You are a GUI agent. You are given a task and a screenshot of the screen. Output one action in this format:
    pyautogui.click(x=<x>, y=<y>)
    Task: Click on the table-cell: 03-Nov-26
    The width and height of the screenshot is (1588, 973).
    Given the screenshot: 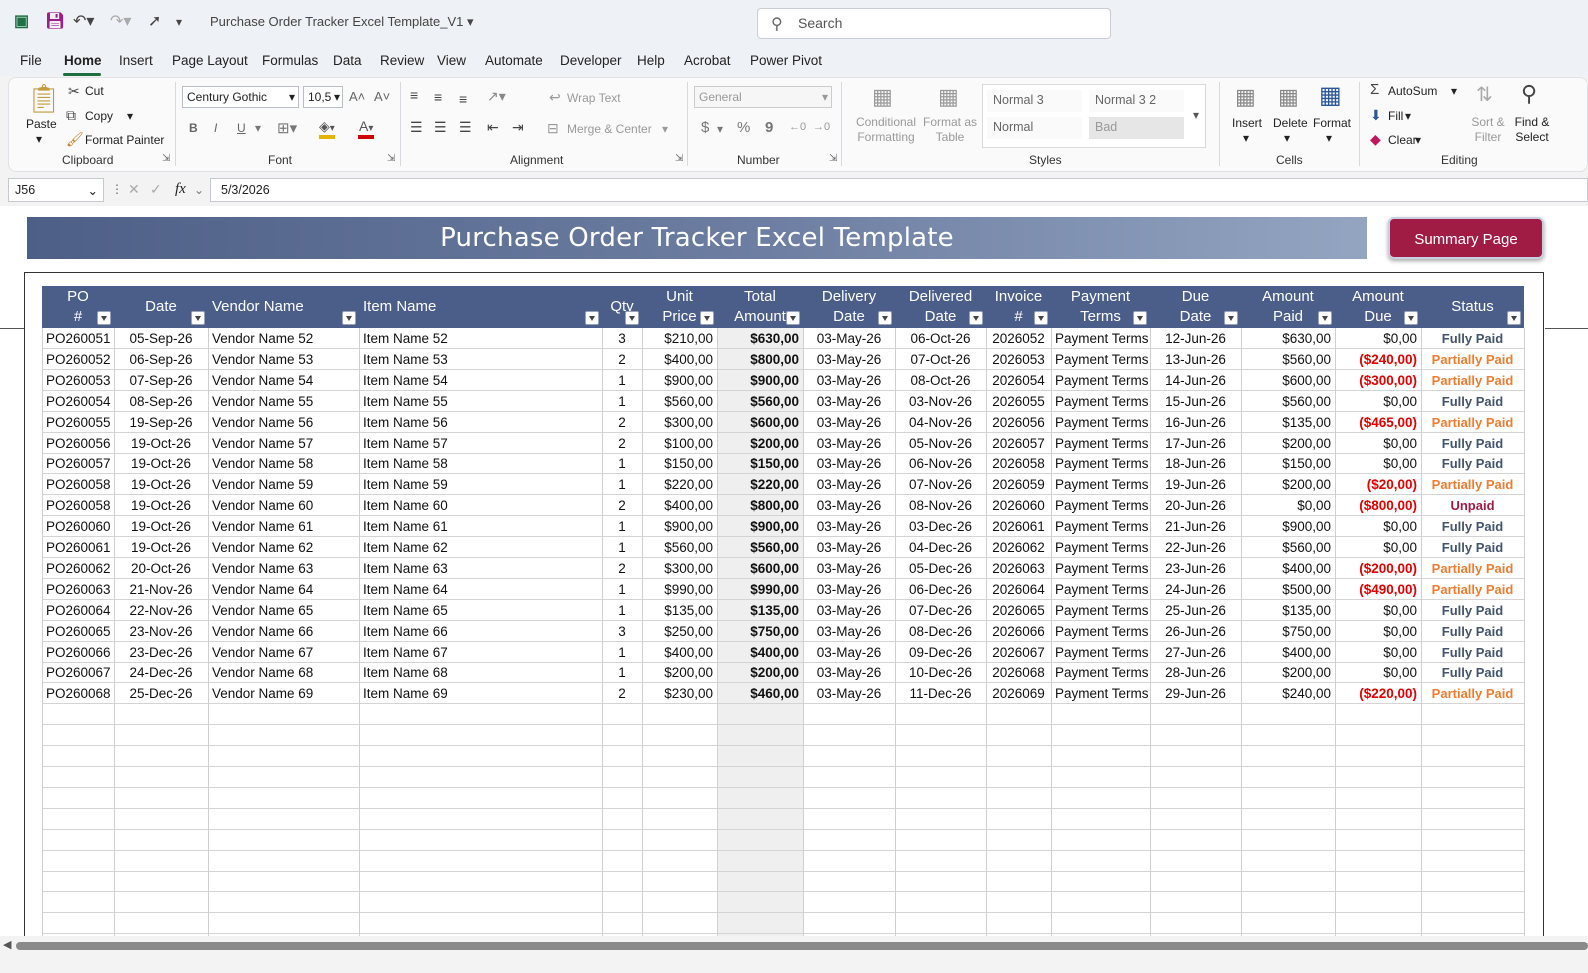 What is the action you would take?
    pyautogui.click(x=940, y=401)
    